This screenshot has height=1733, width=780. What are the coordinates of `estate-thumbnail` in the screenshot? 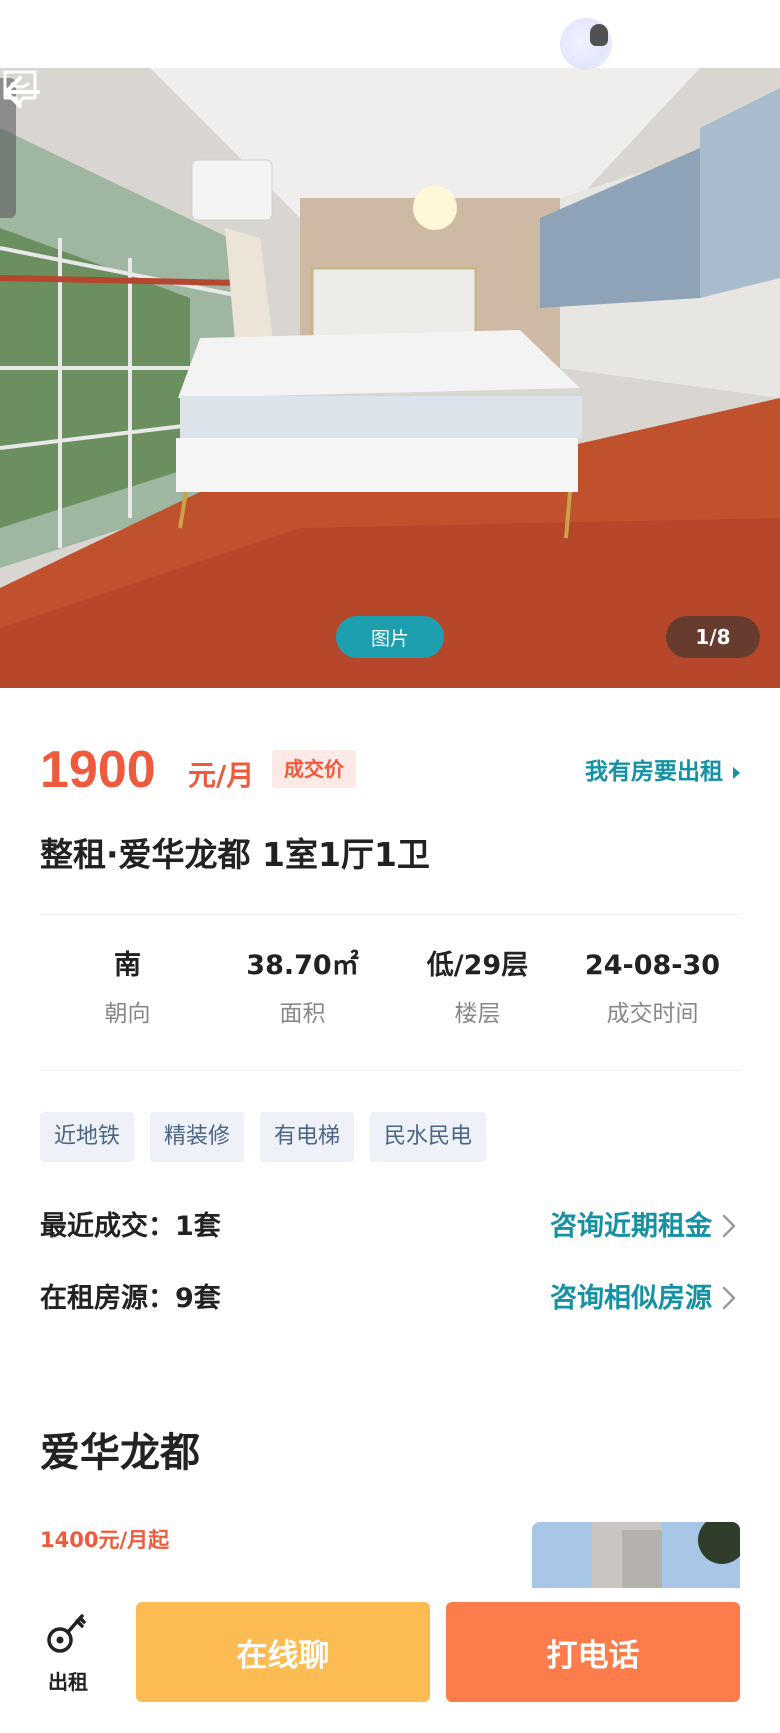 It's located at (636, 1555).